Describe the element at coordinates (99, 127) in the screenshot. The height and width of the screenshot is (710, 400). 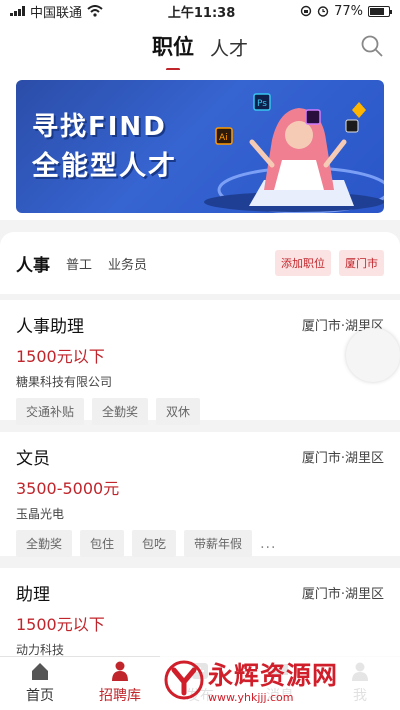
I see `banner-line-1: 寻找FIND` at that location.